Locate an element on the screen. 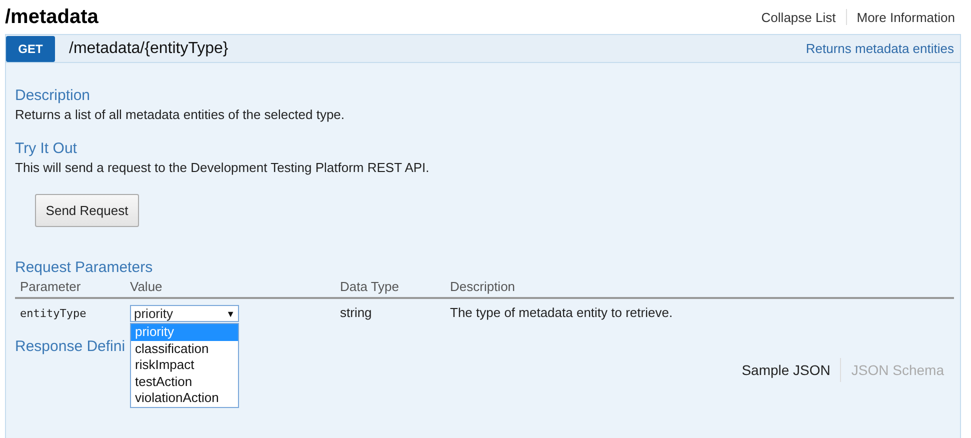 The image size is (971, 438). column-header: Value is located at coordinates (146, 286).